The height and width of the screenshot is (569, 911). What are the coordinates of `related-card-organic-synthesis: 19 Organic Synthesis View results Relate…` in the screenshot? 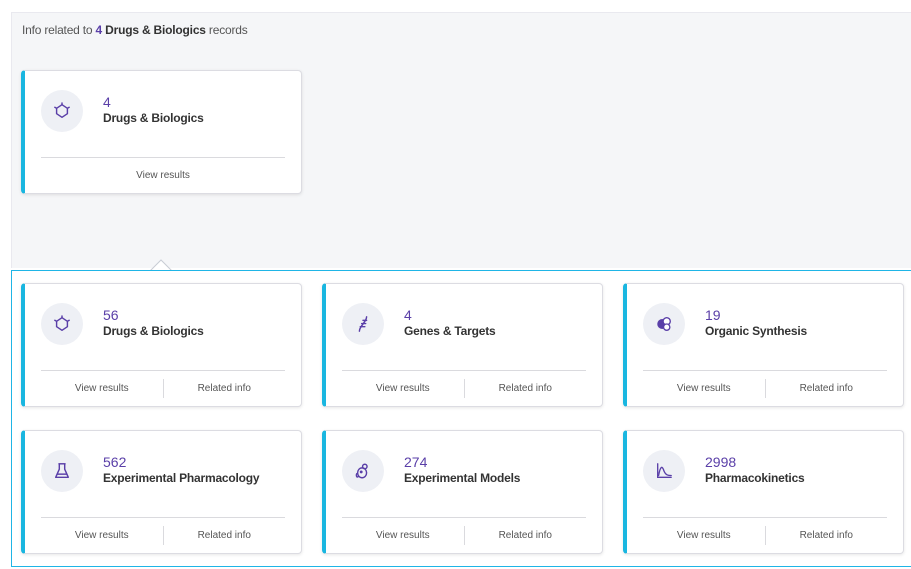 It's located at (763, 345).